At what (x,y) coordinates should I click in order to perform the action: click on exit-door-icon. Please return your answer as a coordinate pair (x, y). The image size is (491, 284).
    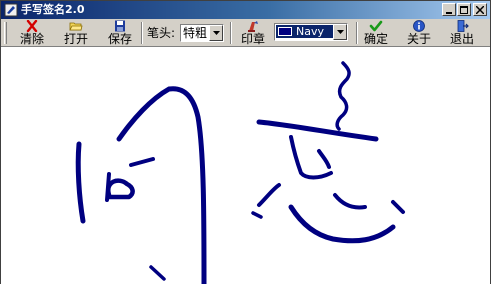
    Looking at the image, I should click on (463, 26).